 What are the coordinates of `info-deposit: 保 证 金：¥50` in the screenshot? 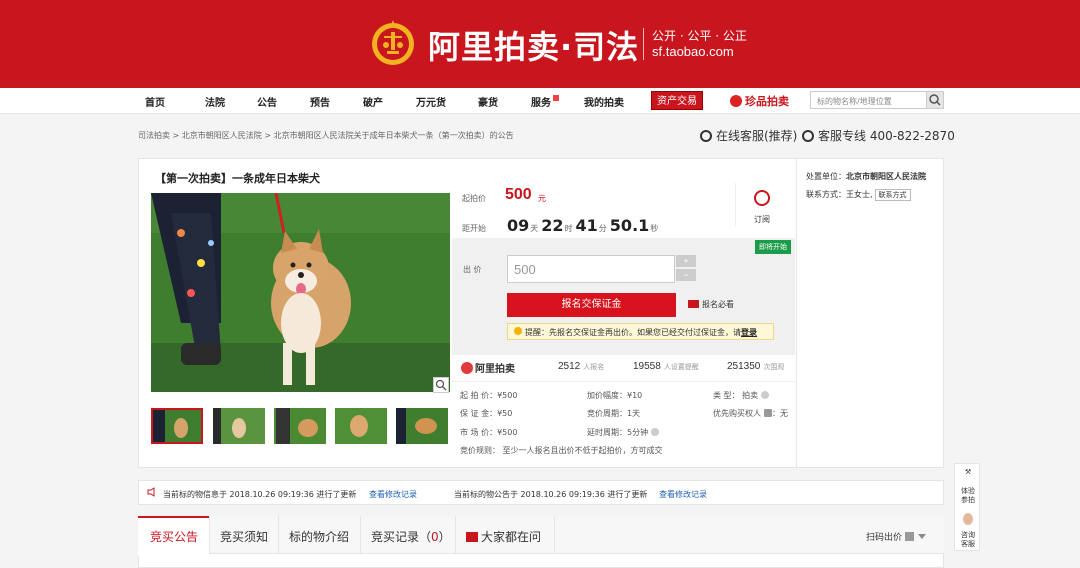 It's located at (486, 413).